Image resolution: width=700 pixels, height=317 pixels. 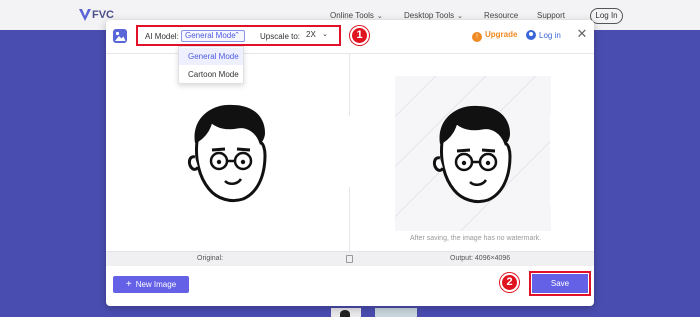 I want to click on ai-model-select: General Mode ⌃, so click(x=213, y=36).